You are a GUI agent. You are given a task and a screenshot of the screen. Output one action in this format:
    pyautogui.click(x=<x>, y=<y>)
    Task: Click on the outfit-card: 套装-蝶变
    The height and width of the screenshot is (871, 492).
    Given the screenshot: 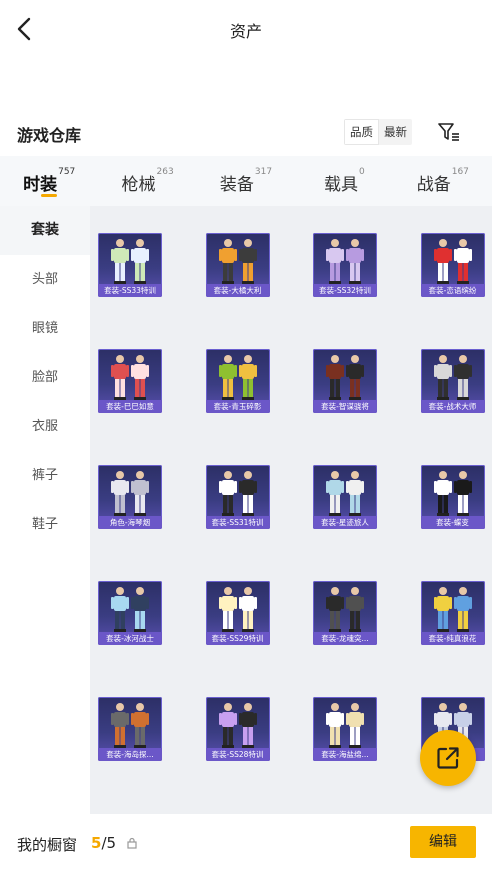 What is the action you would take?
    pyautogui.click(x=452, y=497)
    